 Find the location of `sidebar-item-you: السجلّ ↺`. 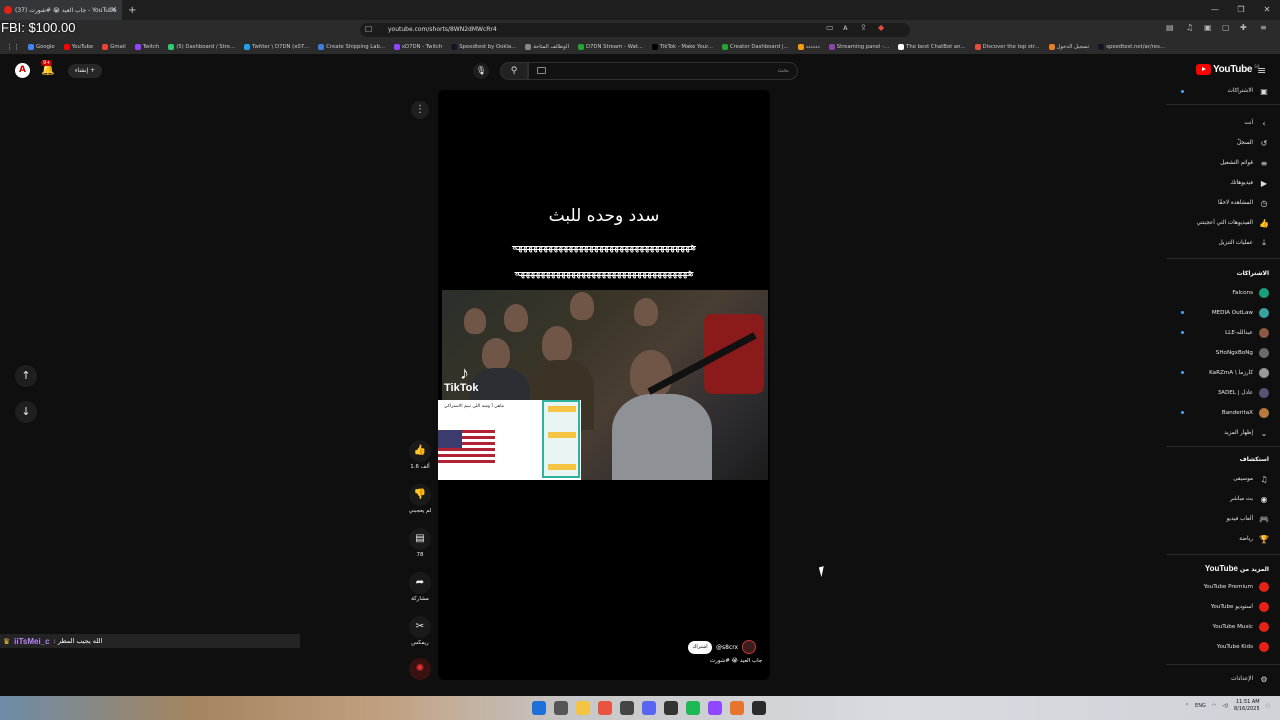

sidebar-item-you: السجلّ ↺ is located at coordinates (1253, 143).